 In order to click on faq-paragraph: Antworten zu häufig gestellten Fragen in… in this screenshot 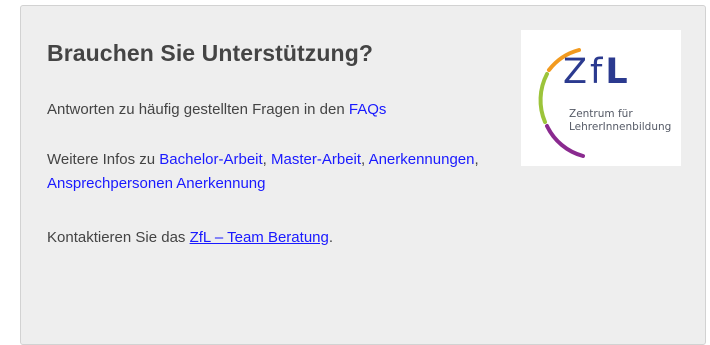, I will do `click(216, 110)`.